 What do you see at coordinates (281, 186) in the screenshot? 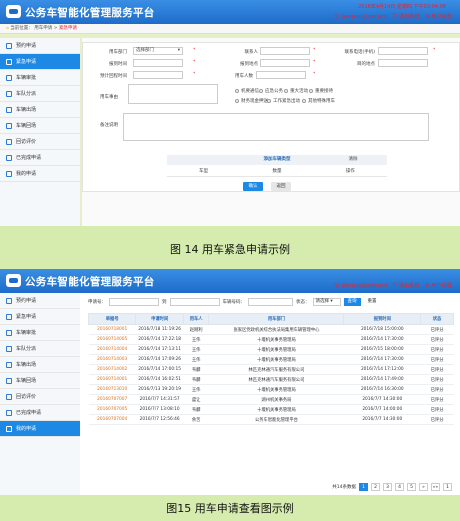
I see `back-button: 返回` at bounding box center [281, 186].